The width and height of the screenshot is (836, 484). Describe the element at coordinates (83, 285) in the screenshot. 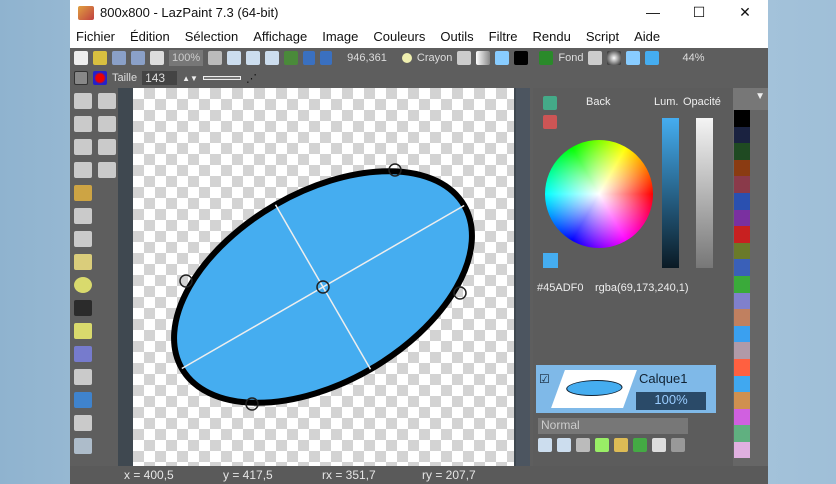

I see `ellipse-tool-icon` at that location.